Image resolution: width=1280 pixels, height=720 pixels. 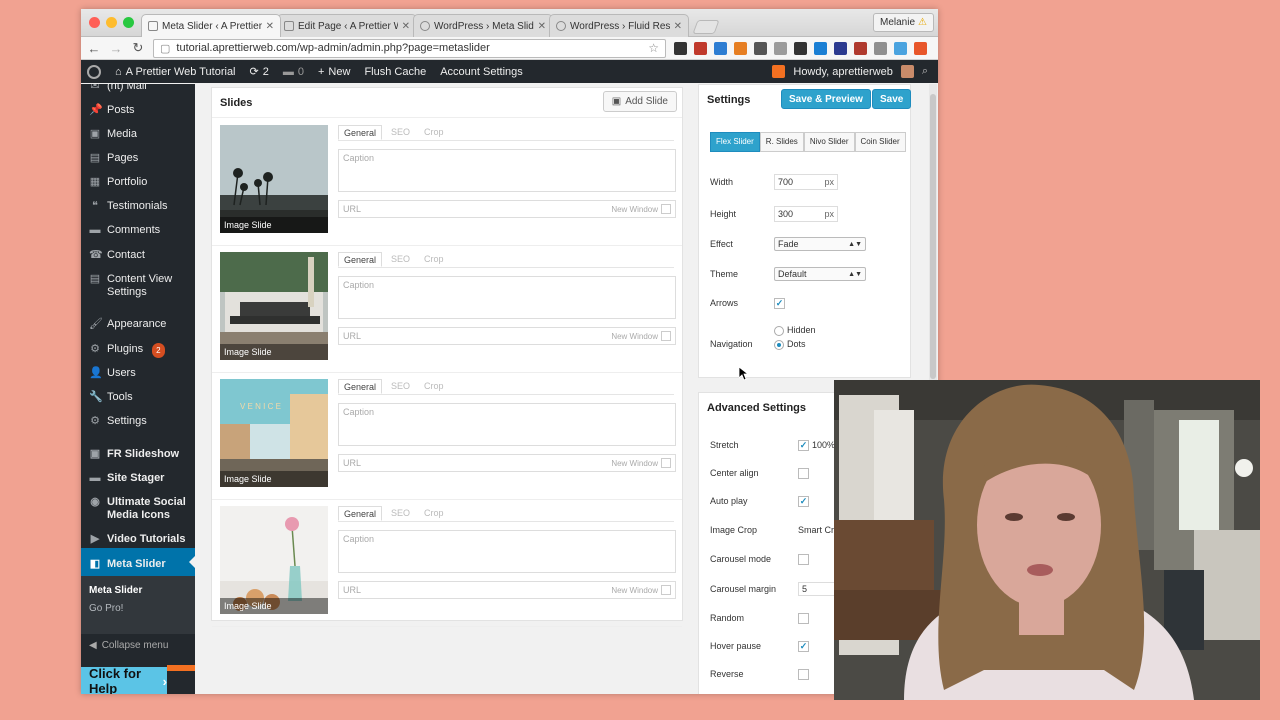 I want to click on hover-pause-checkbox: ✓, so click(x=803, y=646).